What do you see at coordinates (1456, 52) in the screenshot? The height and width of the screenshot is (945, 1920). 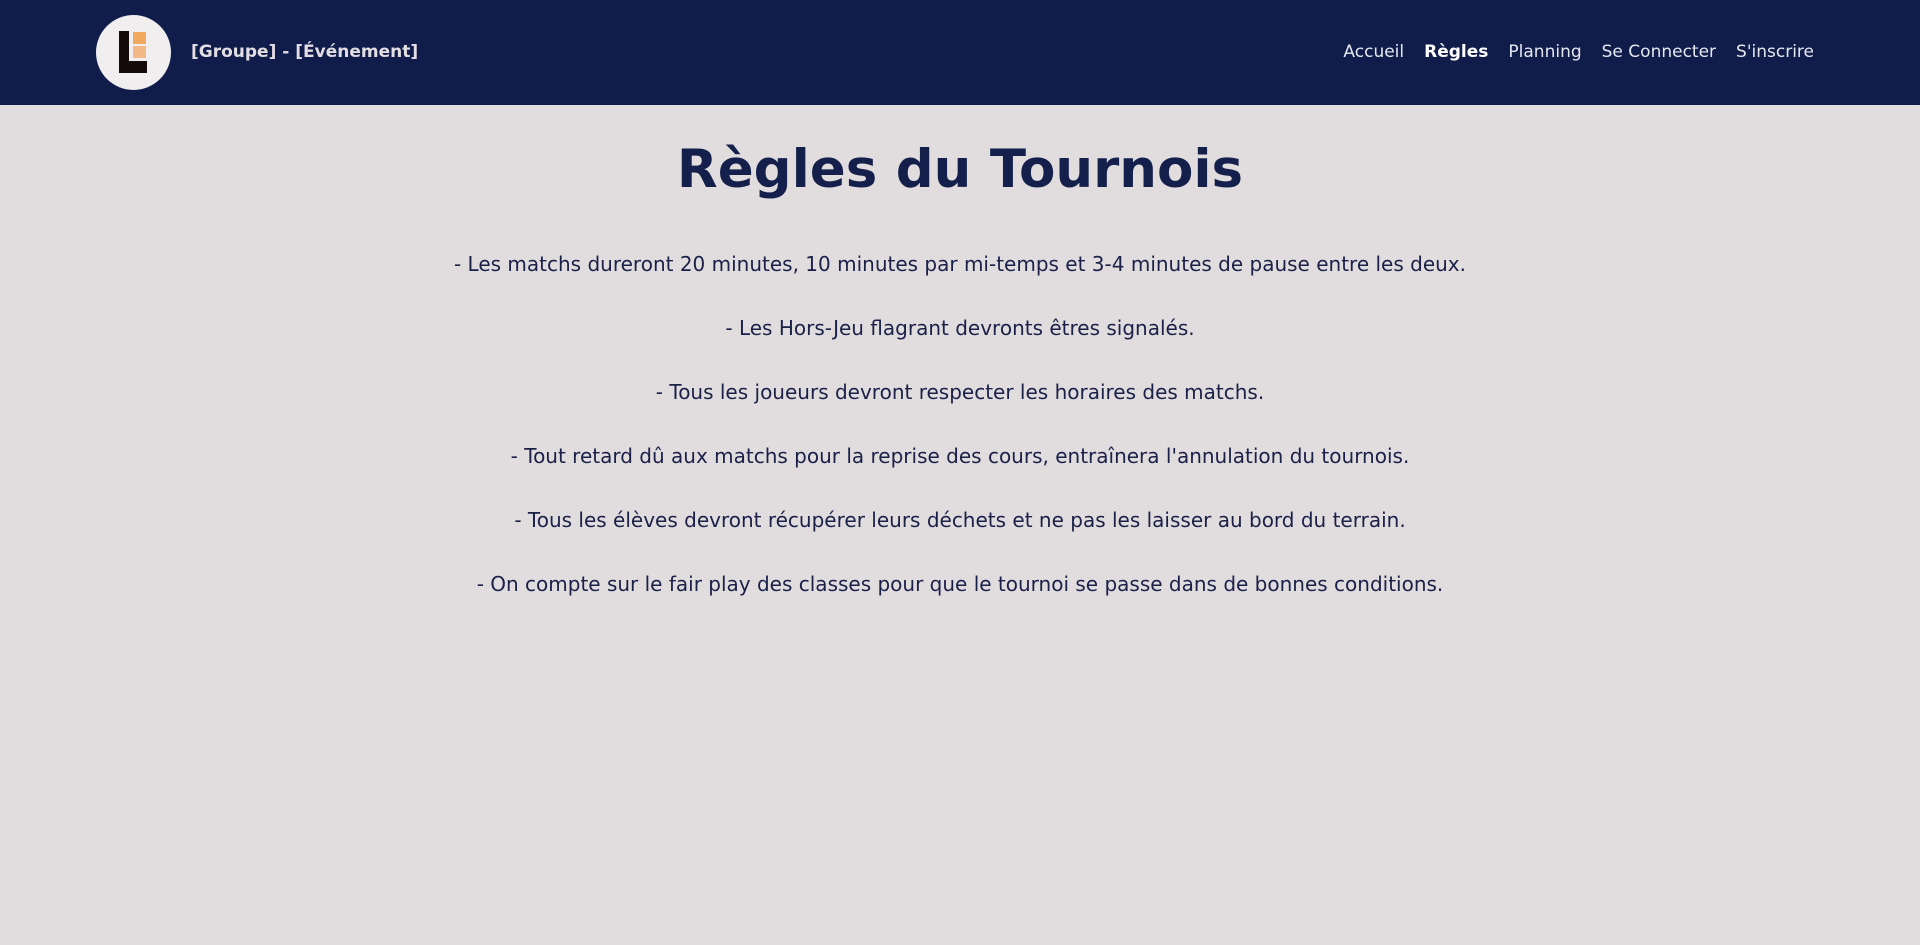 I see `nav-link-regles: Règles` at bounding box center [1456, 52].